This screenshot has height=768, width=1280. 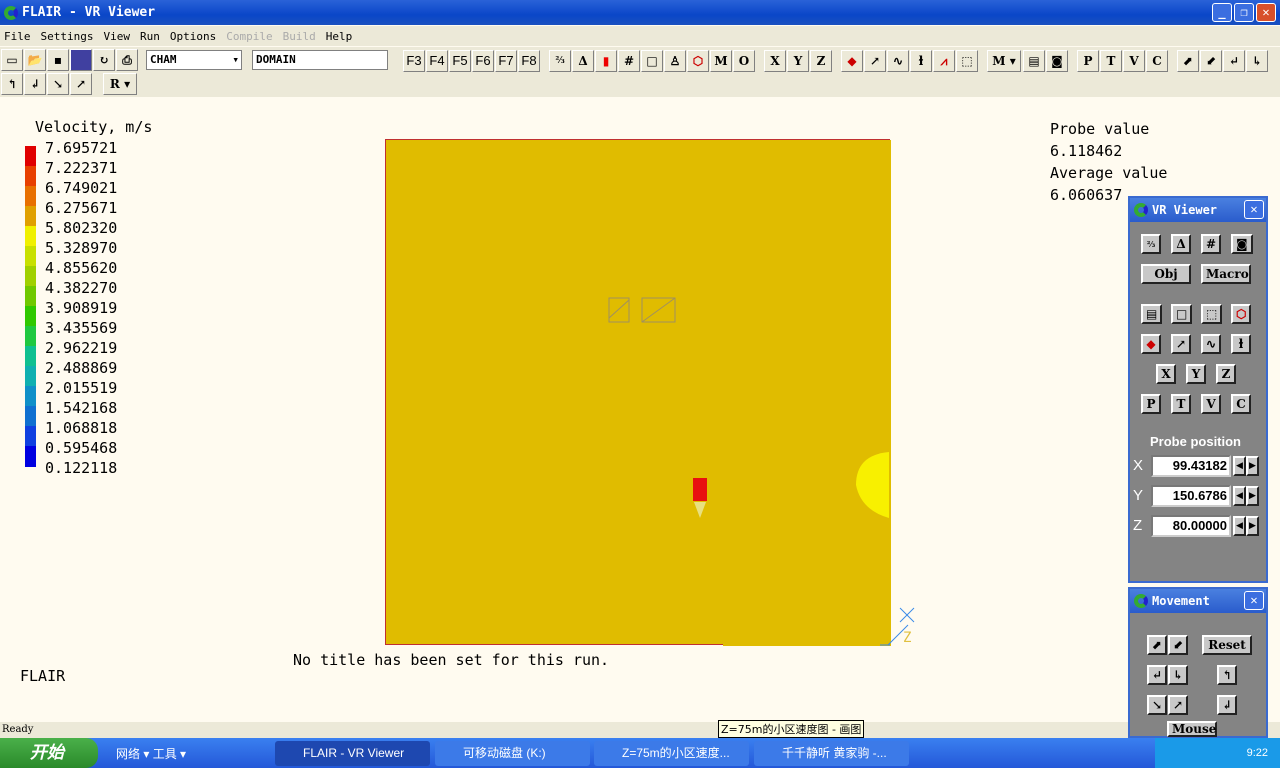 I want to click on menu-file: File, so click(x=17, y=36).